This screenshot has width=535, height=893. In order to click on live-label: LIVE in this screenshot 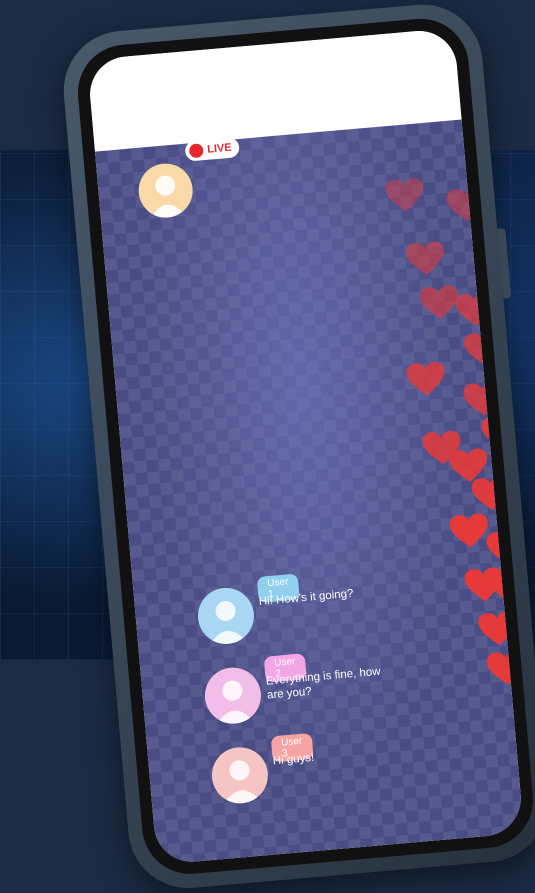, I will do `click(219, 148)`.